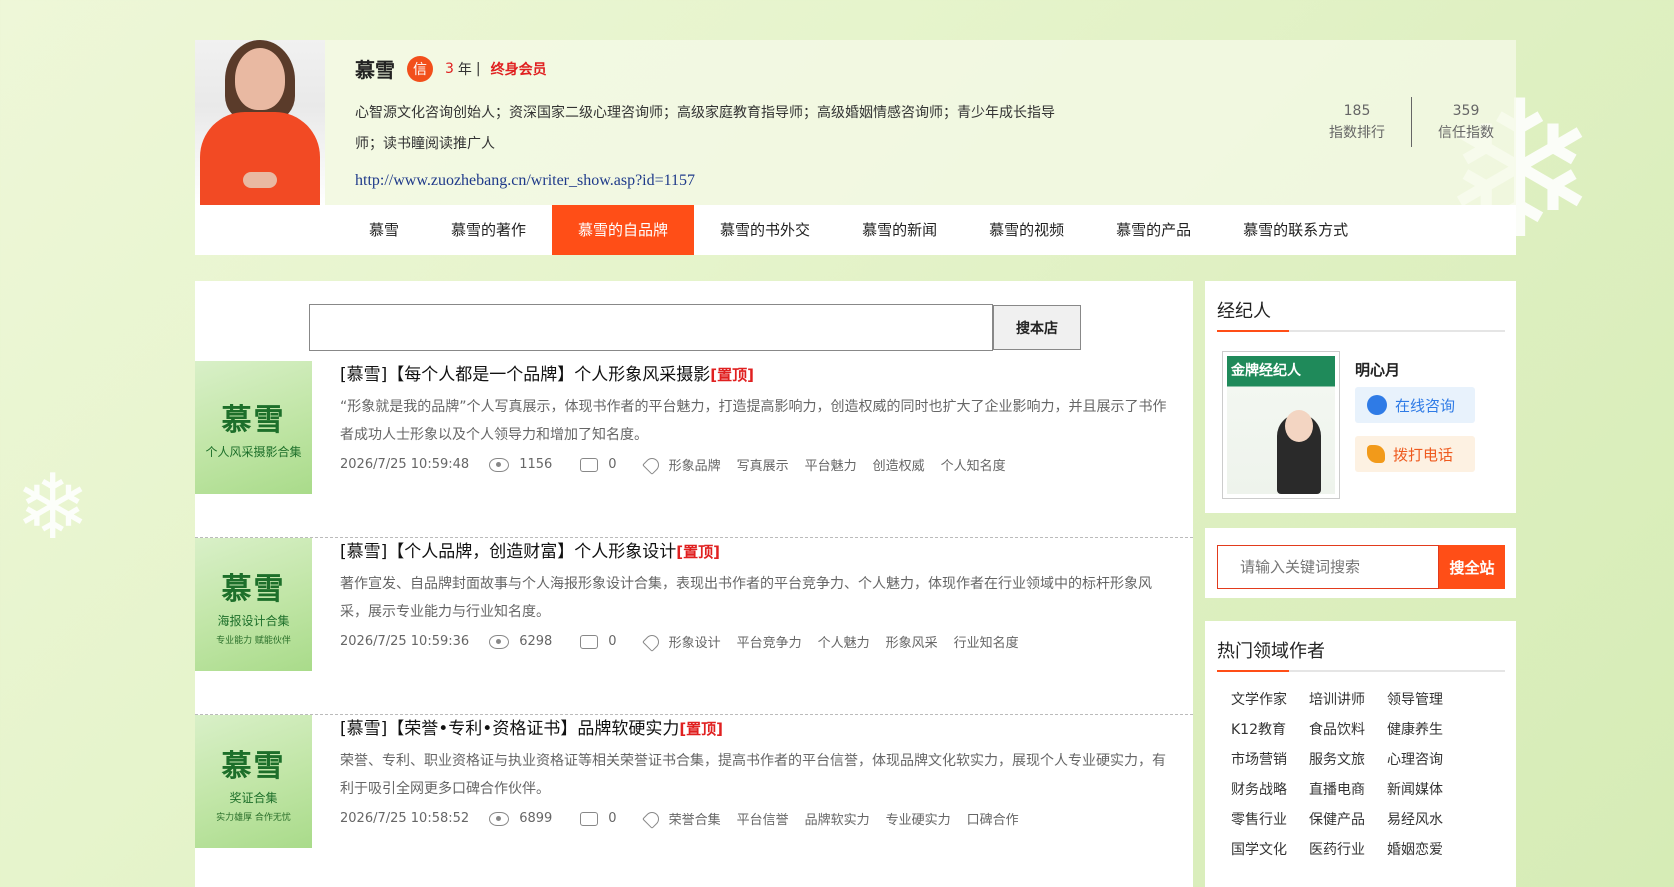 Image resolution: width=1674 pixels, height=887 pixels. I want to click on agent-panel: 经纪人 金牌经纪人 明心月 在线咨询 拨打电话, so click(1360, 397).